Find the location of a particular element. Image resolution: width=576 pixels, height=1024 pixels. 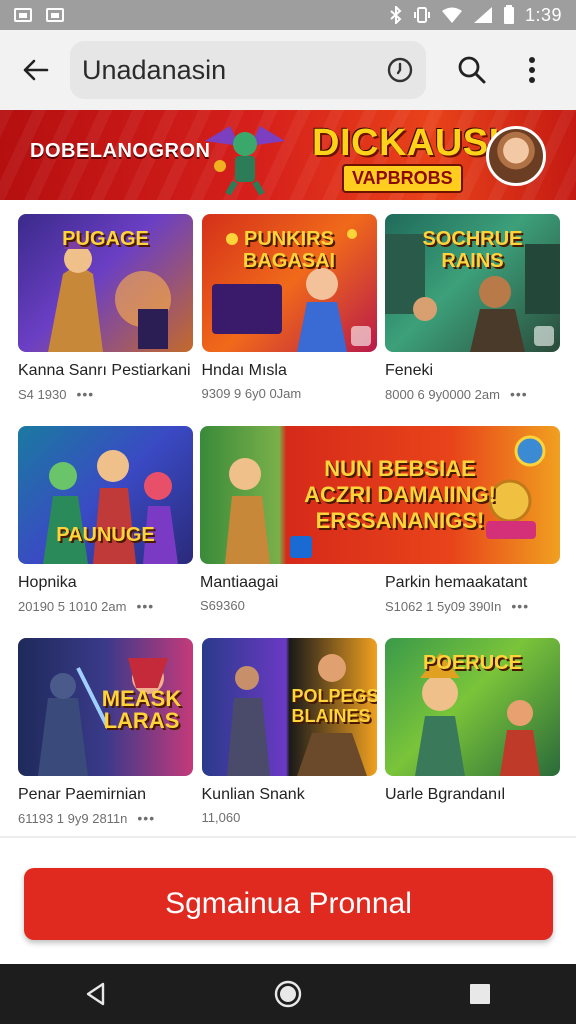

game-art-title: NUN BEBSIAE ACZRI DAMAIING! ERSSANANIGS! is located at coordinates (400, 494).